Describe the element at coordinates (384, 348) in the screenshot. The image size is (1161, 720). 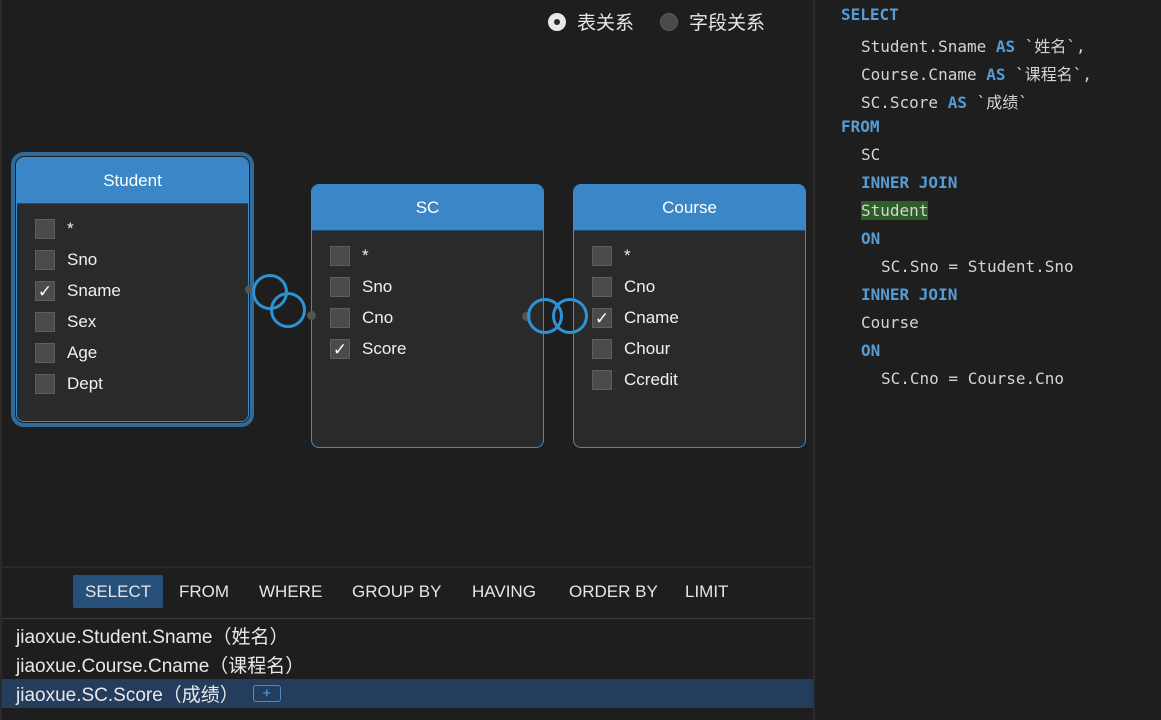
I see `field-name: Score` at that location.